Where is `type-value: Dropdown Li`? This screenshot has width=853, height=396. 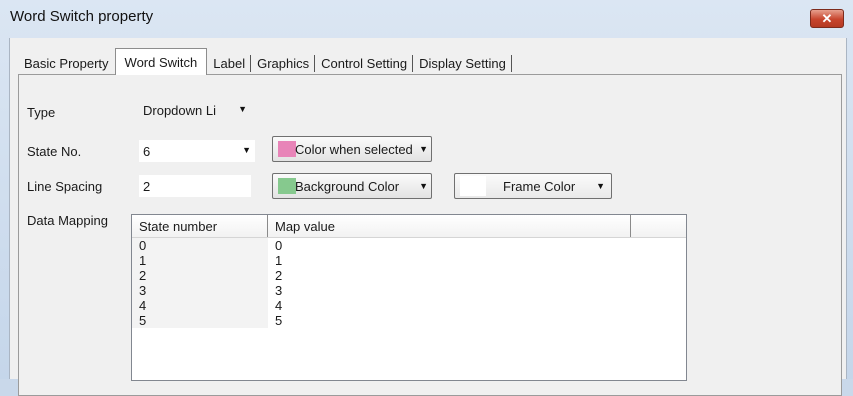 type-value: Dropdown Li is located at coordinates (179, 110).